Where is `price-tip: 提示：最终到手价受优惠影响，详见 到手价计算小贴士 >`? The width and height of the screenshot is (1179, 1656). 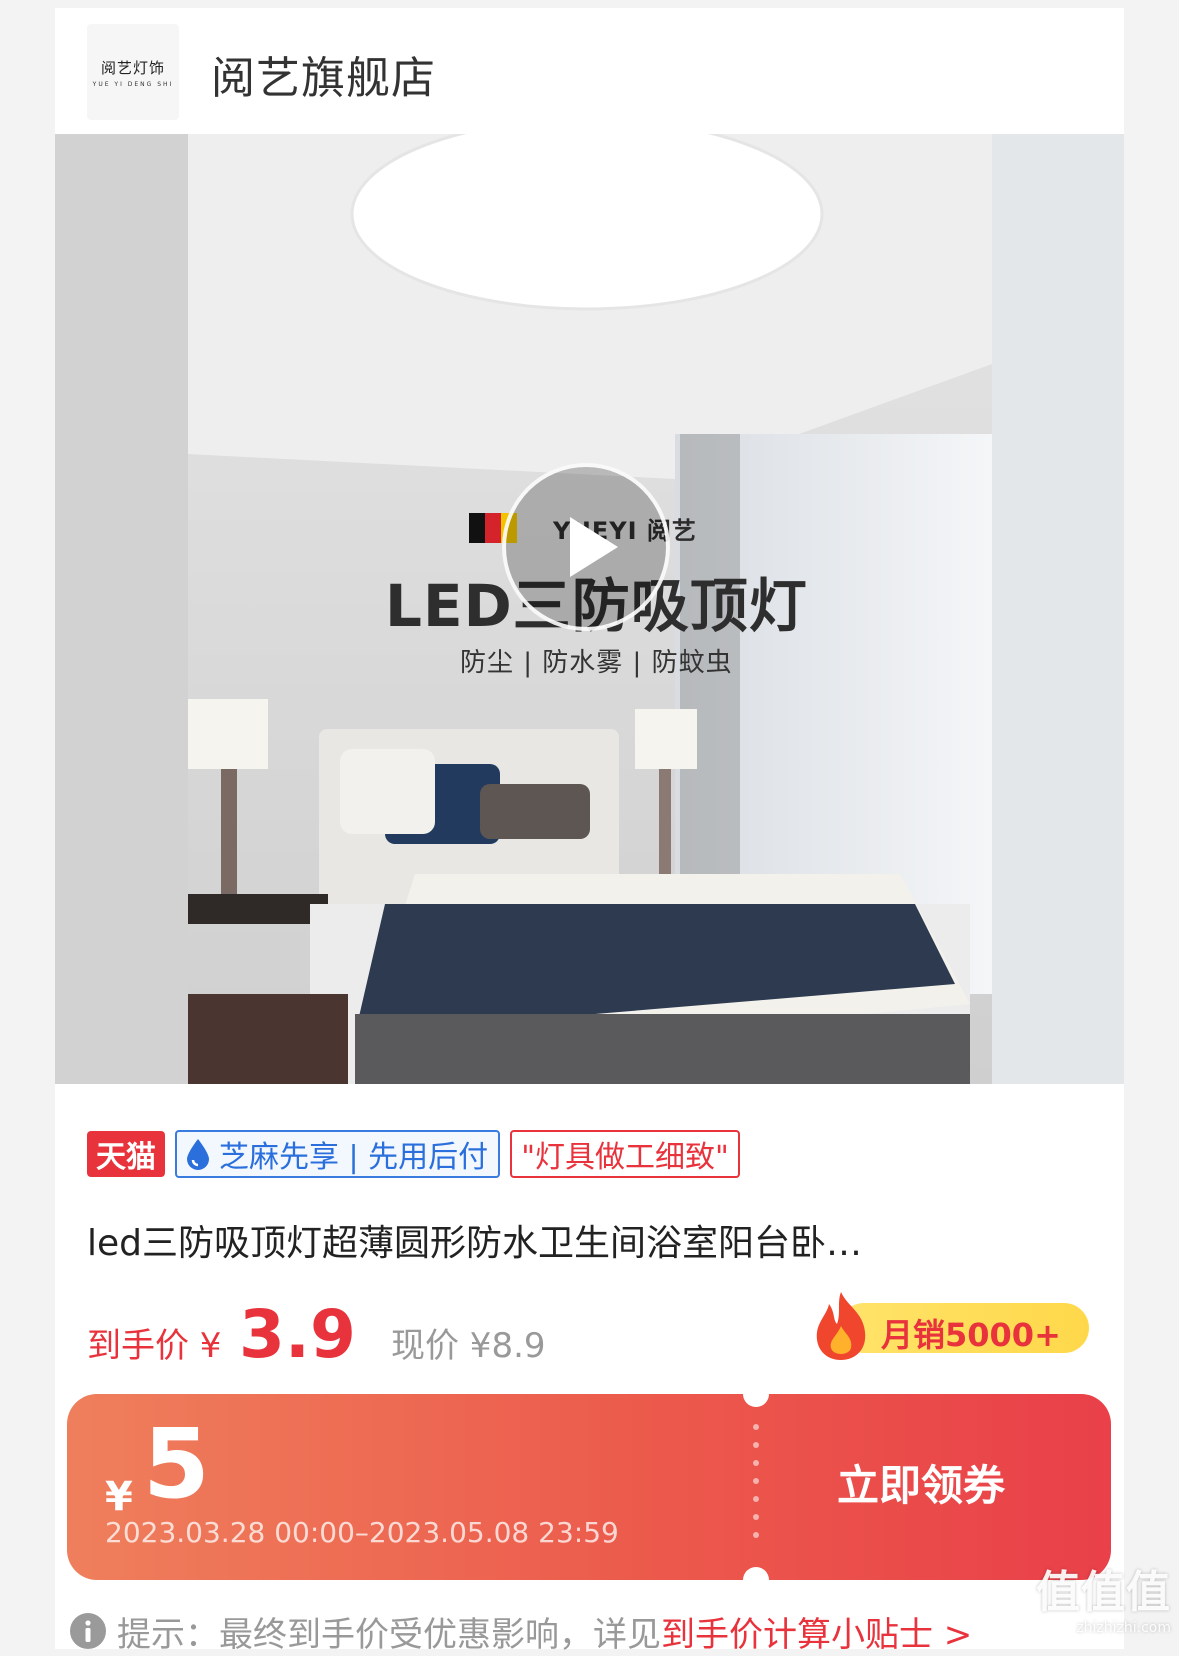 price-tip: 提示：最终到手价受优惠影响，详见 到手价计算小贴士 > is located at coordinates (520, 1632).